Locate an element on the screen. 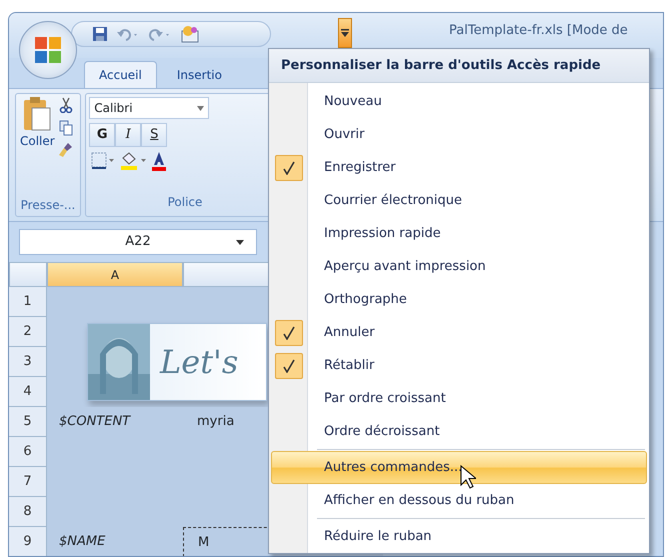  banner-text: Let's is located at coordinates (199, 362).